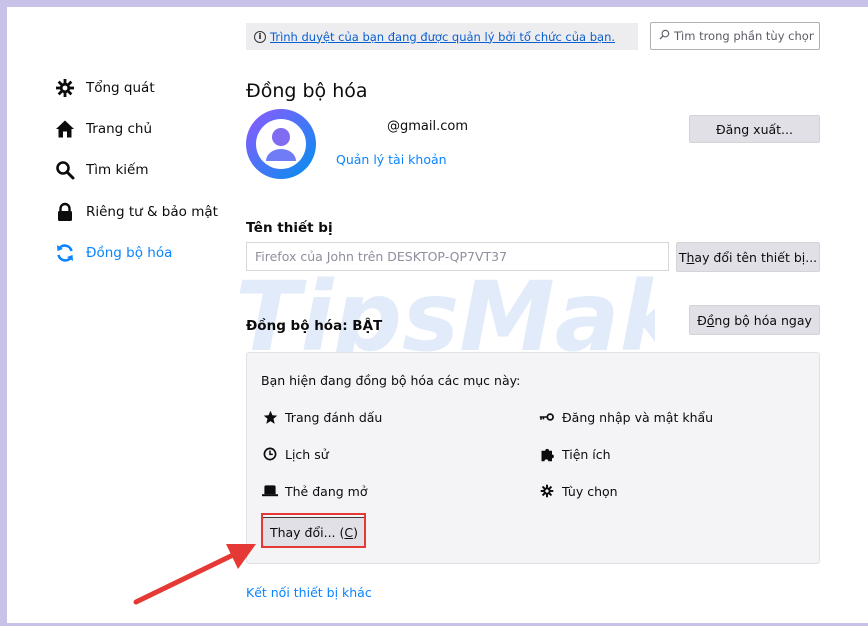 Image resolution: width=868 pixels, height=626 pixels. What do you see at coordinates (428, 126) in the screenshot?
I see `account-email: @gmail.com` at bounding box center [428, 126].